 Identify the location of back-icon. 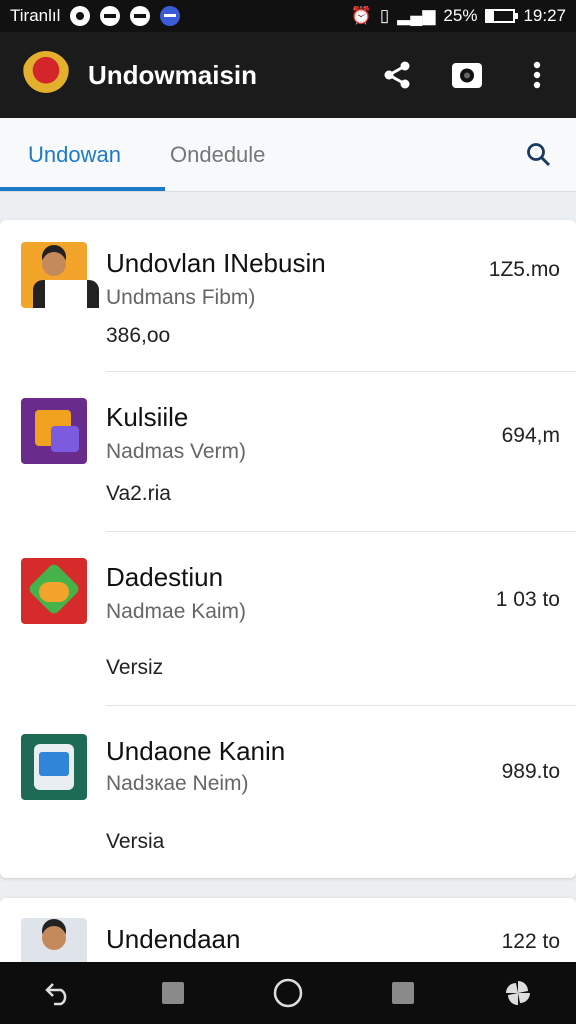
(58, 993).